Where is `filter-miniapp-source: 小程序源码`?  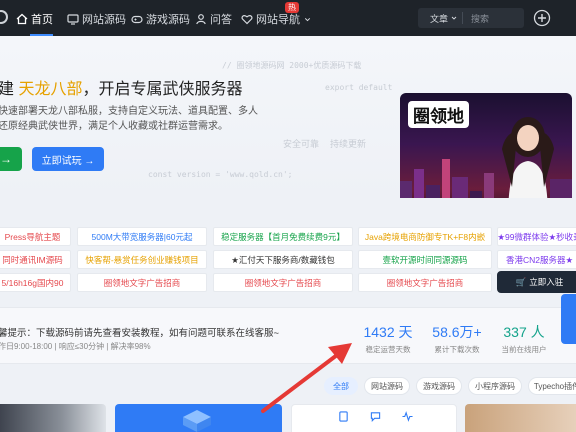 filter-miniapp-source: 小程序源码 is located at coordinates (495, 386).